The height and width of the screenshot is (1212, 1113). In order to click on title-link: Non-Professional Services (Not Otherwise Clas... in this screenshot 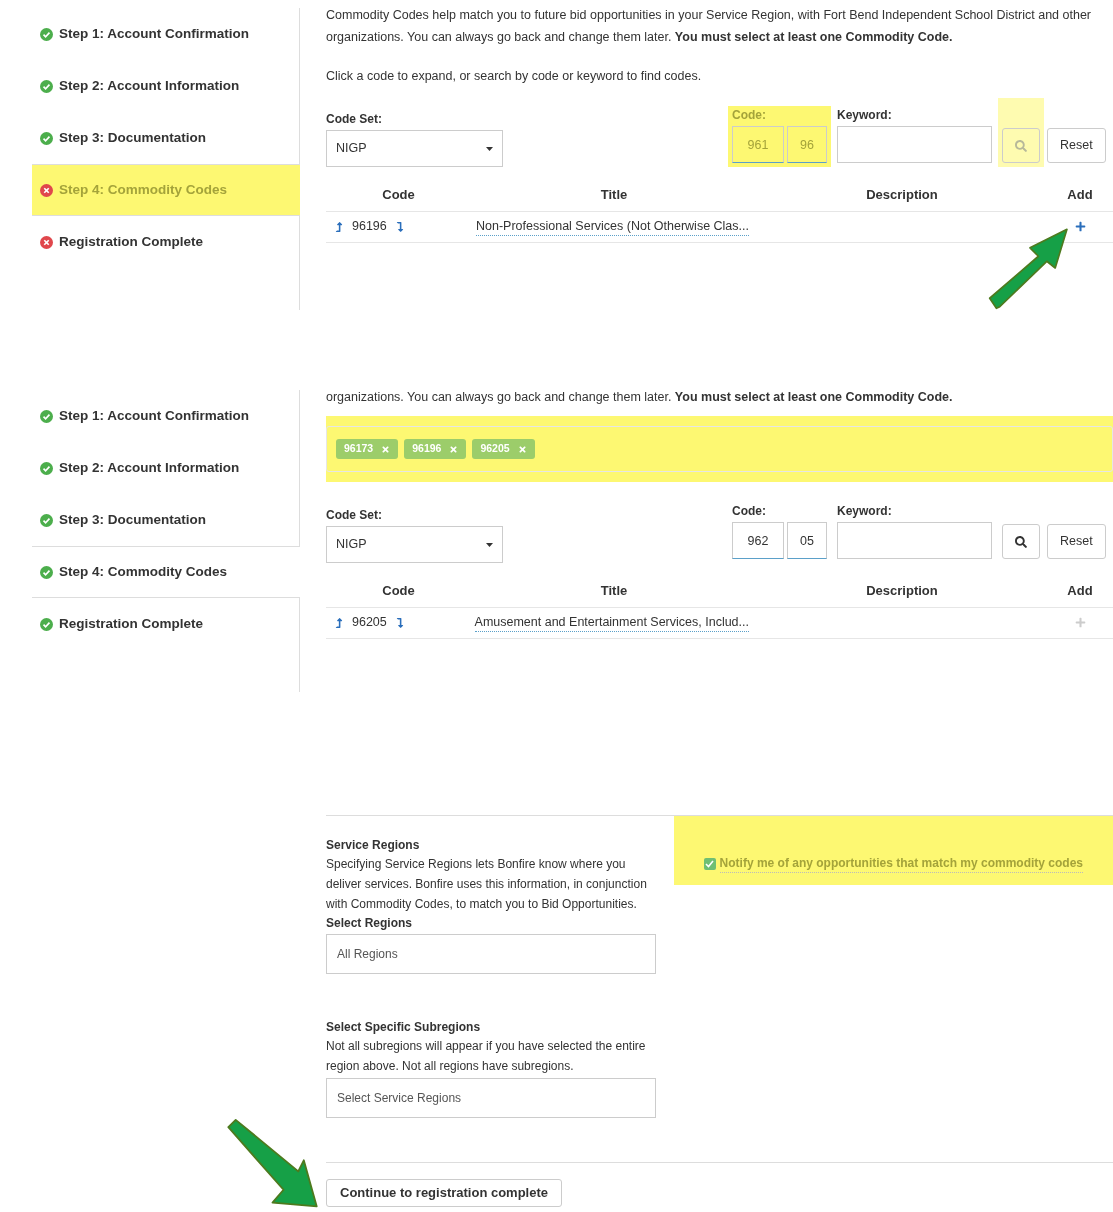, I will do `click(612, 226)`.